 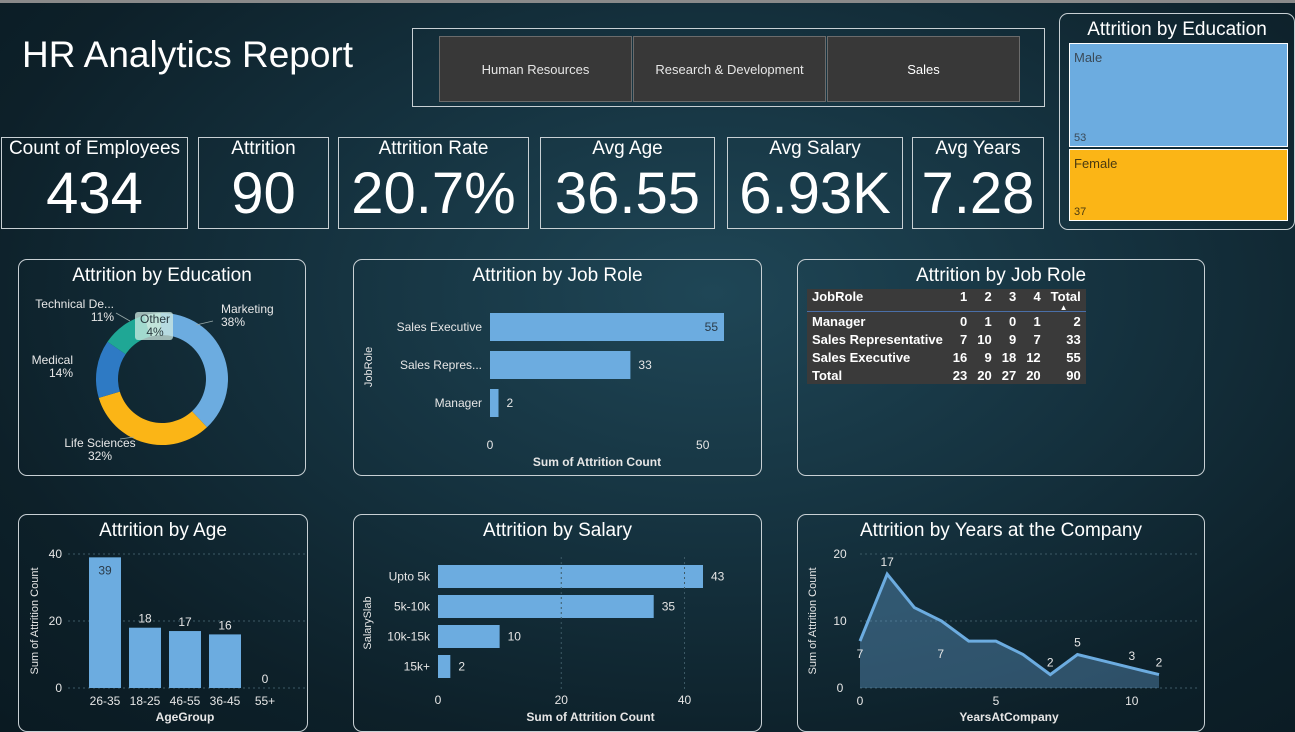 I want to click on data-label: 17, so click(x=185, y=622).